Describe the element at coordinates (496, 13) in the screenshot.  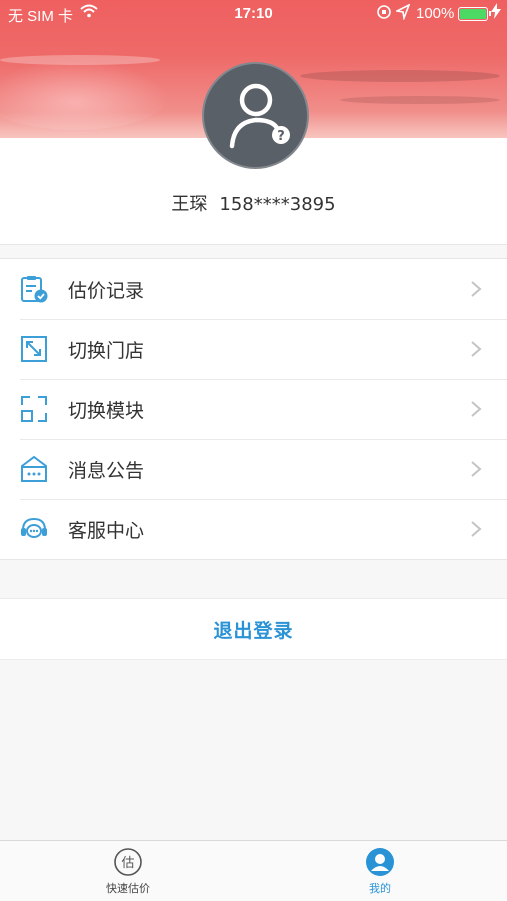
I see `charging-icon` at that location.